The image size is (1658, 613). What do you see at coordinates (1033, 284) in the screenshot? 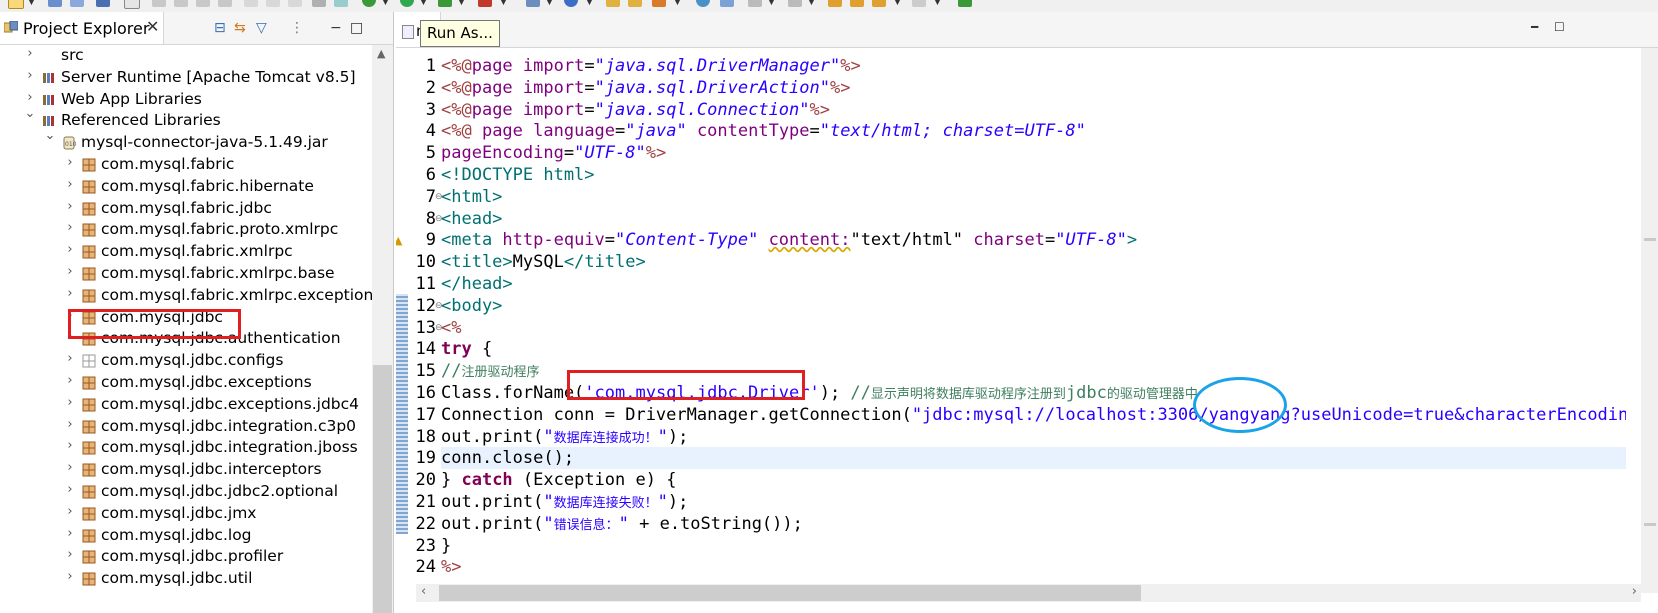
I see `code-line: </head>` at bounding box center [1033, 284].